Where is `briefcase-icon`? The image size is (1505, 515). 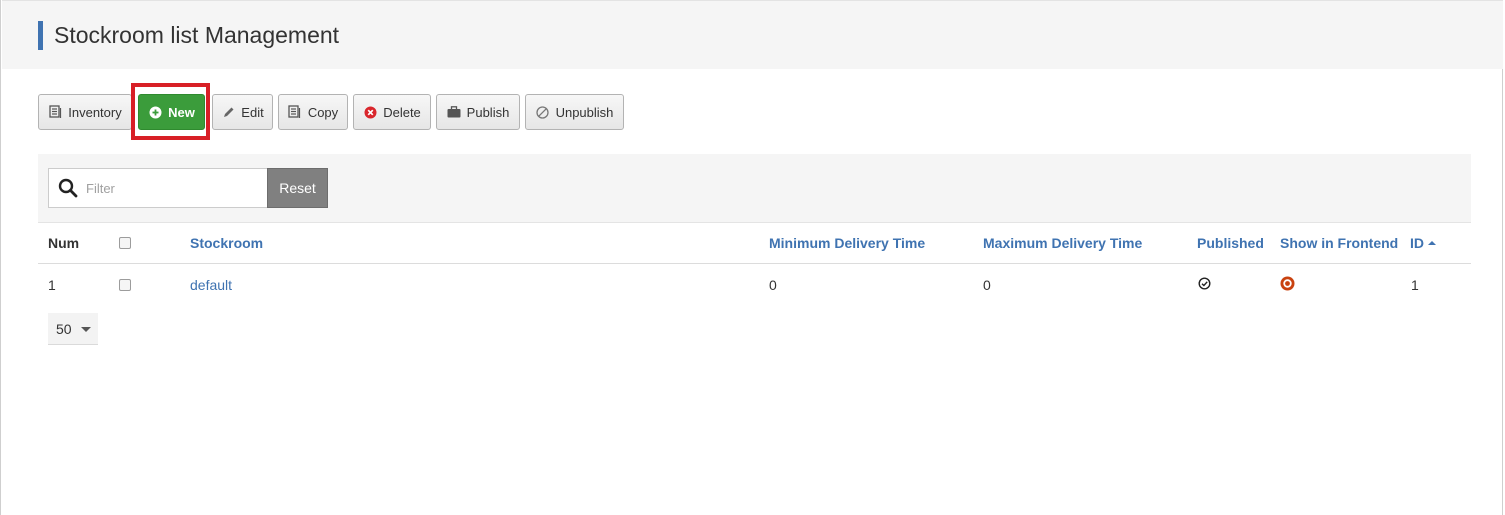 briefcase-icon is located at coordinates (454, 112).